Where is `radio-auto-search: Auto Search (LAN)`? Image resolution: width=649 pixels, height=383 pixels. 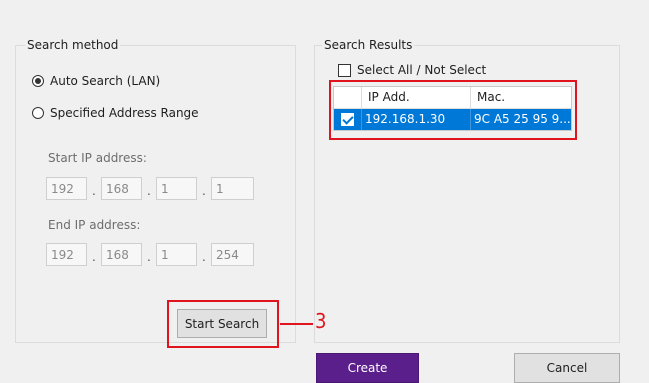
radio-auto-search: Auto Search (LAN) is located at coordinates (96, 81).